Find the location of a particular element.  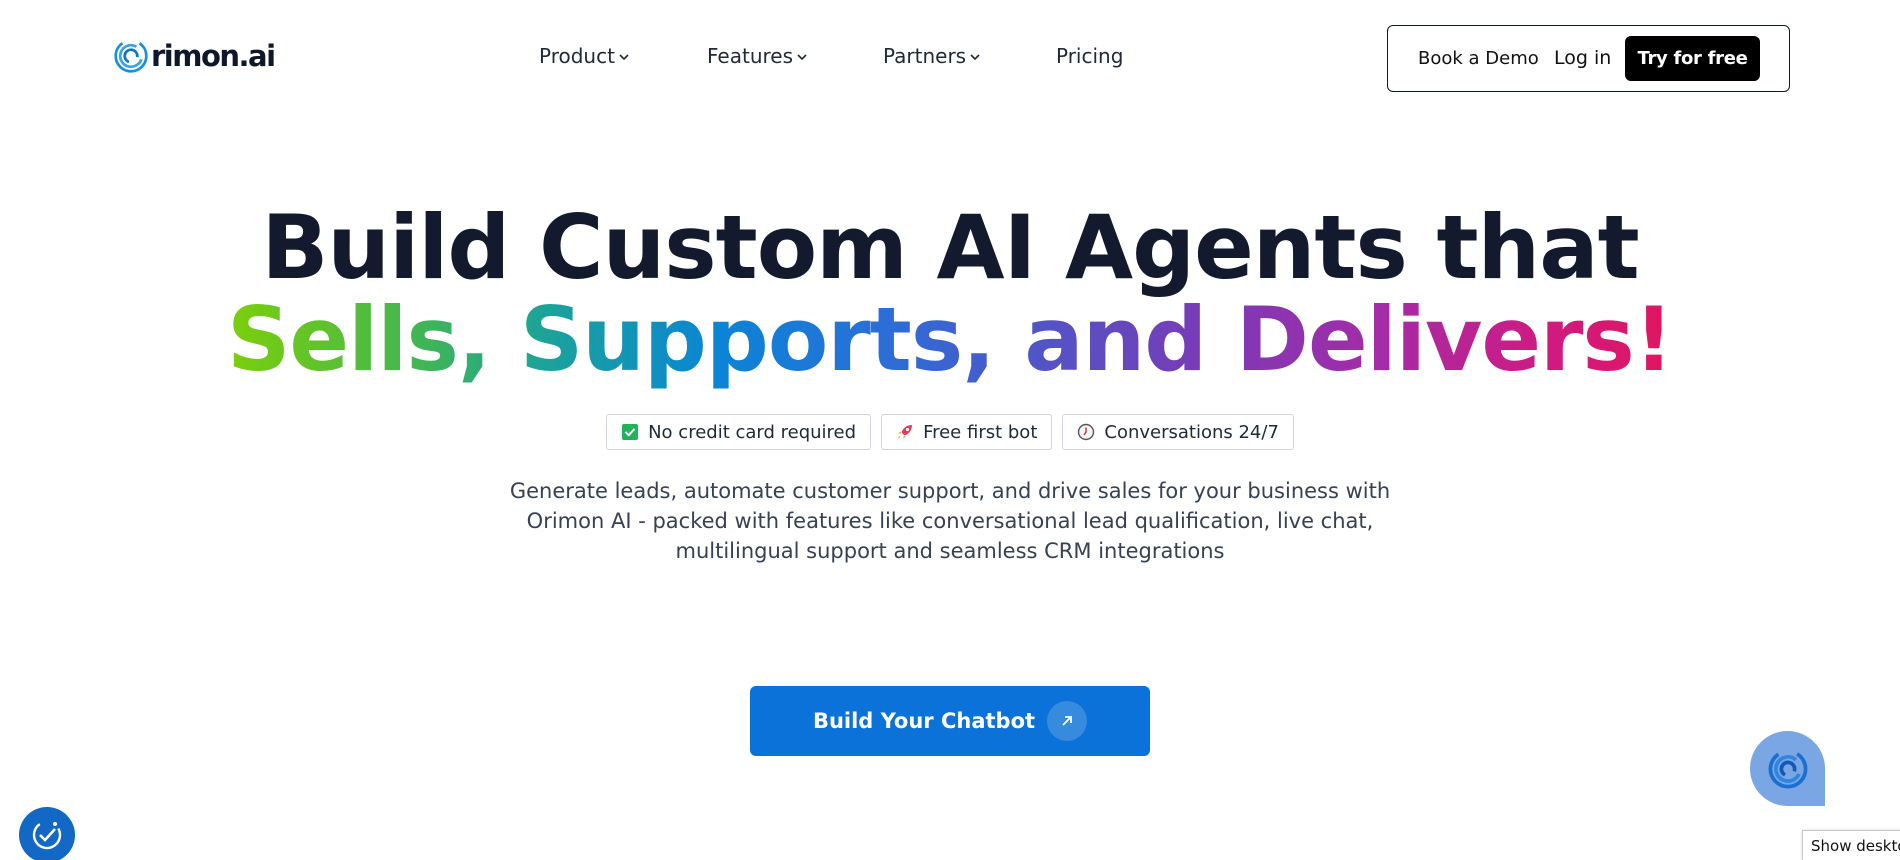

accessibility-check-icon is located at coordinates (47, 835).